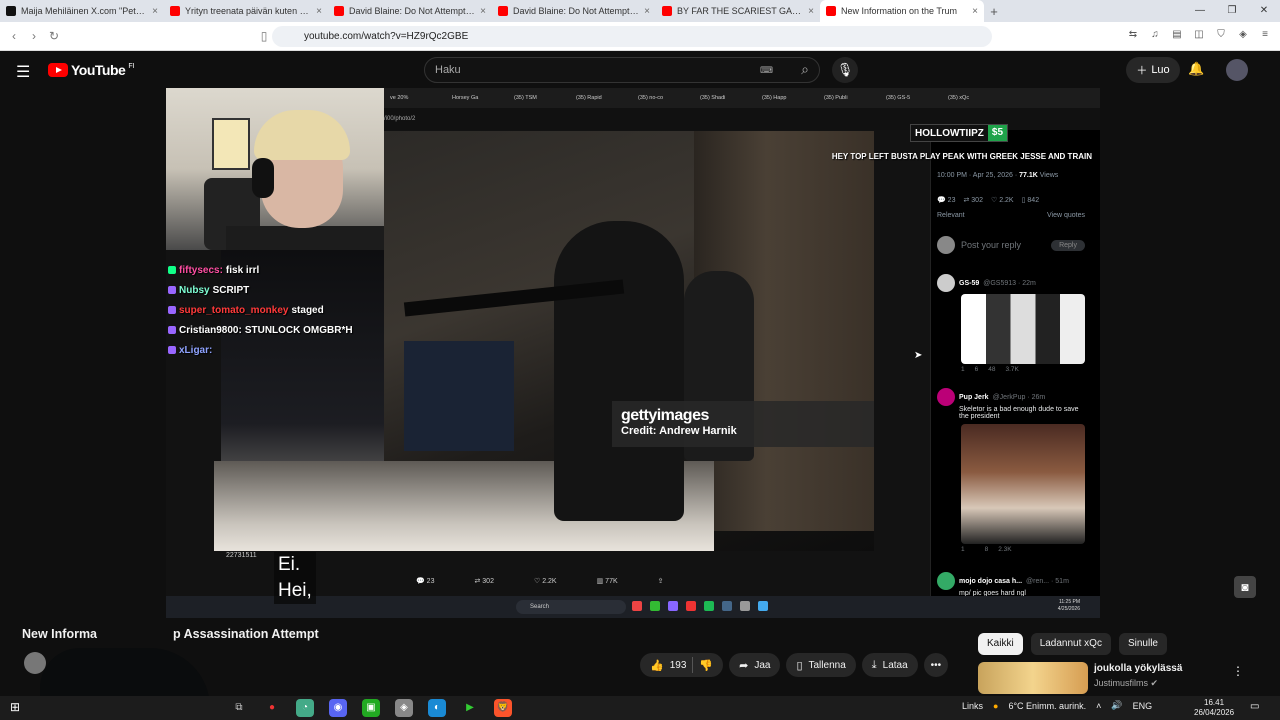 The width and height of the screenshot is (1280, 720). What do you see at coordinates (1177, 35) in the screenshot?
I see `sidebar-icon: ▤` at bounding box center [1177, 35].